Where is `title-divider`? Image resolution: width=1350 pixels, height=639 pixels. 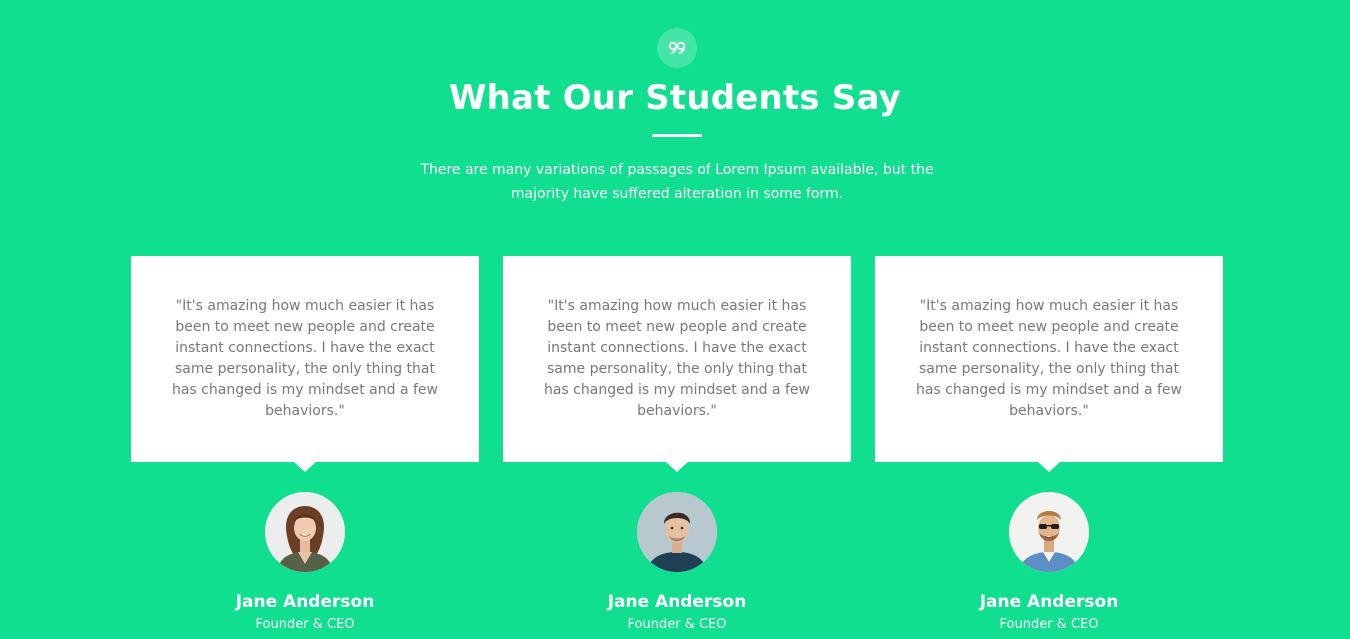 title-divider is located at coordinates (677, 135).